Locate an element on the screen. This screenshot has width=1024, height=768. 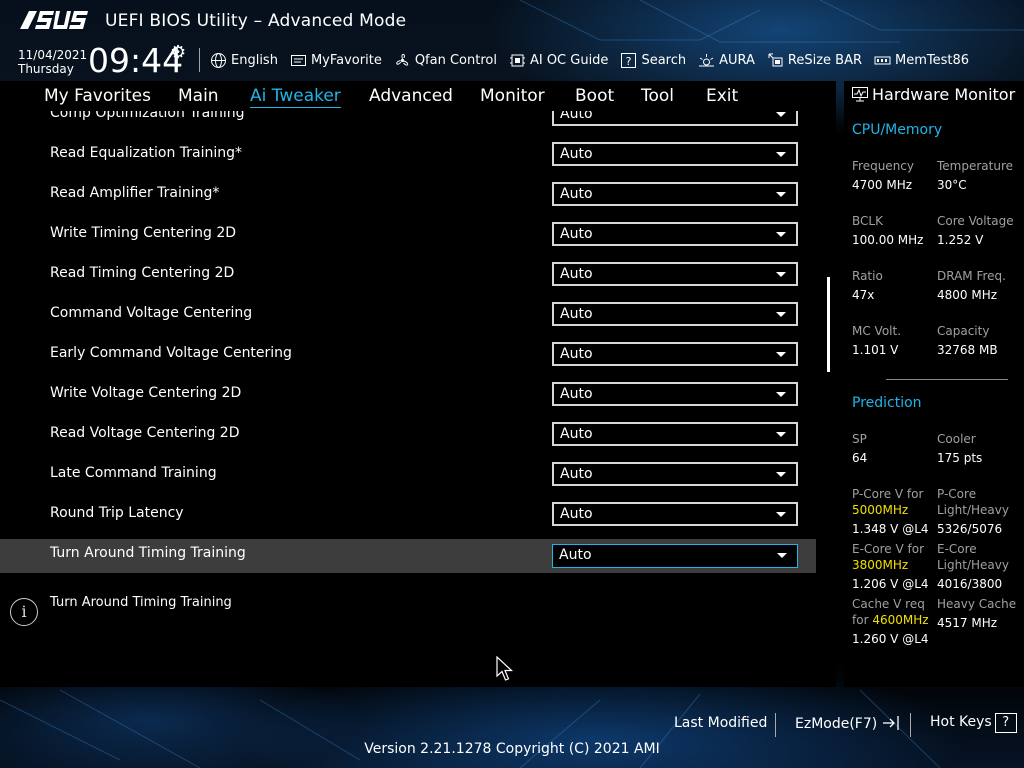
toolbar-memtest86: MemTest86 is located at coordinates (921, 60).